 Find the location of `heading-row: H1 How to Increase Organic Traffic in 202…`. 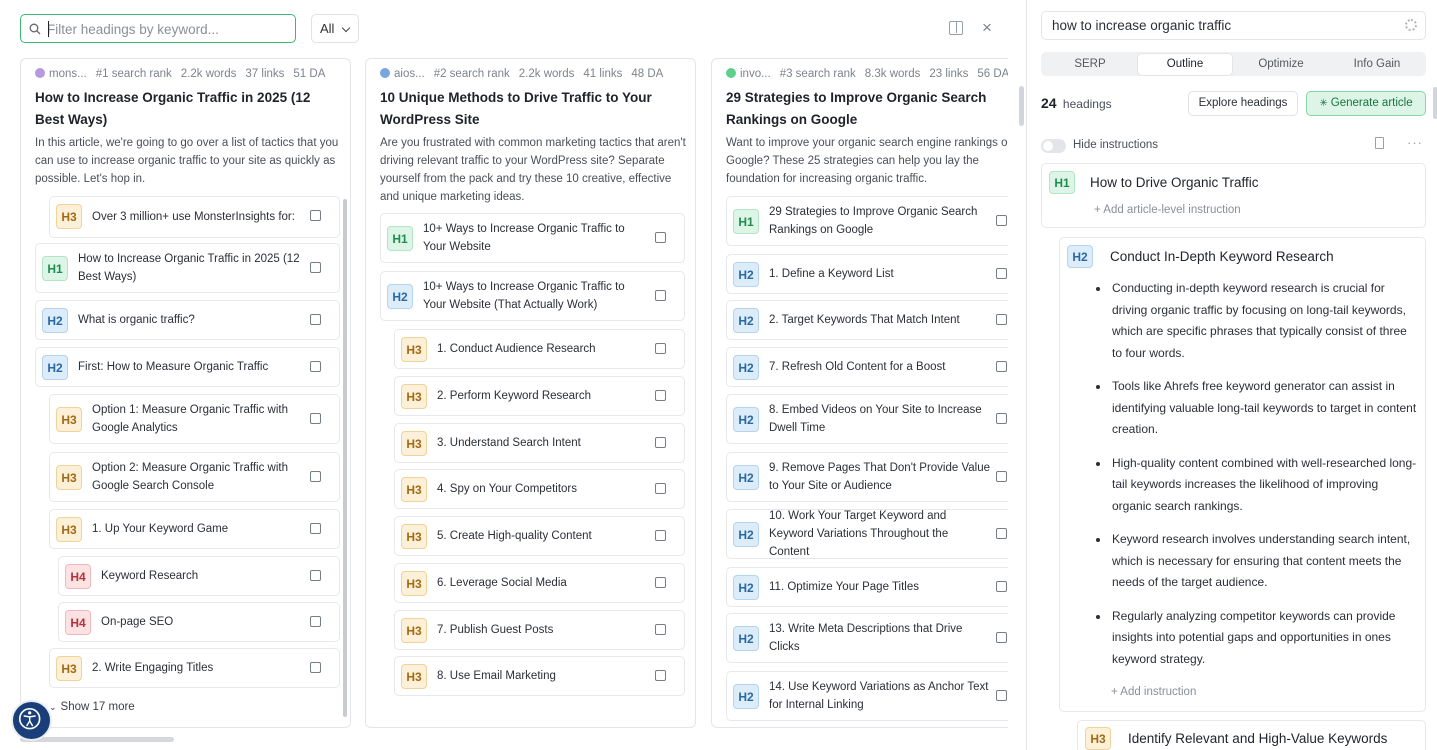

heading-row: H1 How to Increase Organic Traffic in 202… is located at coordinates (187, 268).